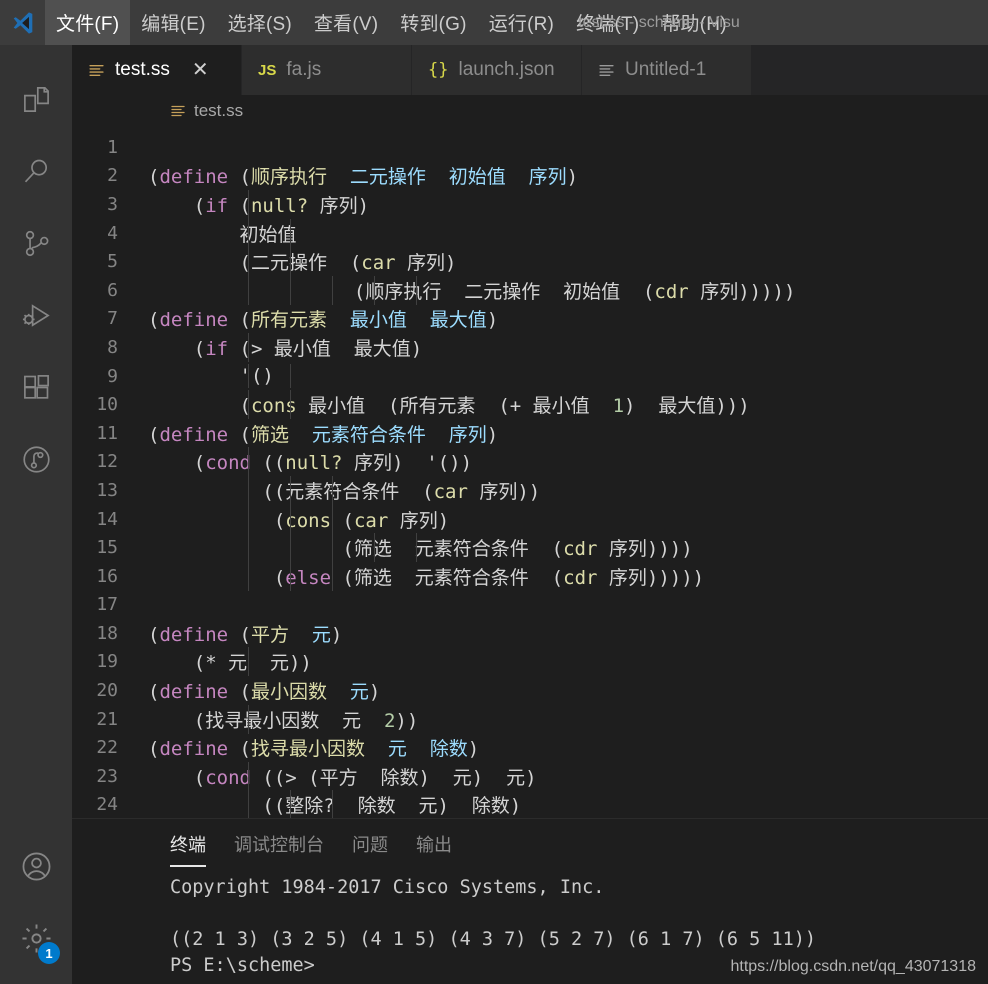  What do you see at coordinates (530, 804) in the screenshot?
I see `code-line: 24 ((整除? 除数 元) 除数)` at bounding box center [530, 804].